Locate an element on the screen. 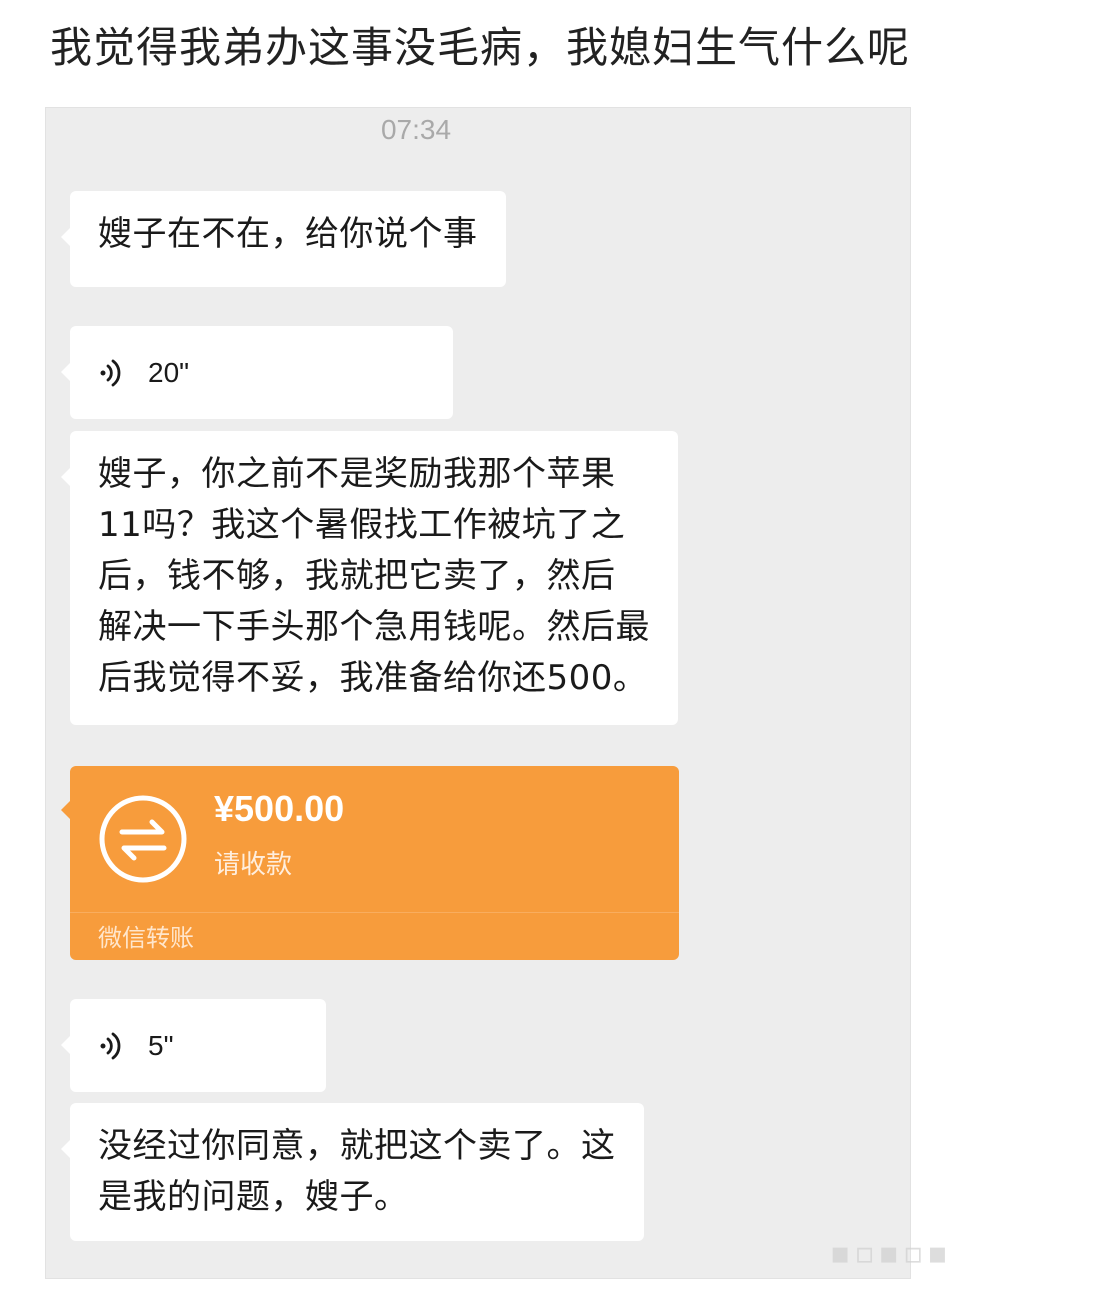 This screenshot has width=1094, height=1294. voice-message-bubble: 20" is located at coordinates (257, 372).